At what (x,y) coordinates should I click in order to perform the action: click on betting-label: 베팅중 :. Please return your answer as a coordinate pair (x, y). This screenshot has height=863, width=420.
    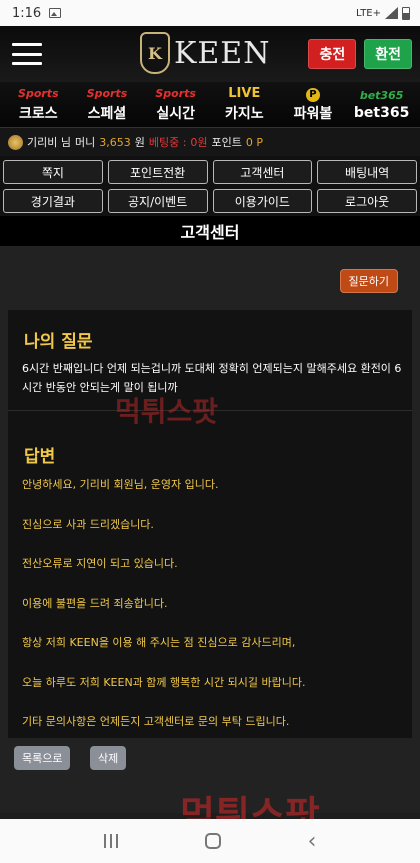
    Looking at the image, I should click on (167, 142).